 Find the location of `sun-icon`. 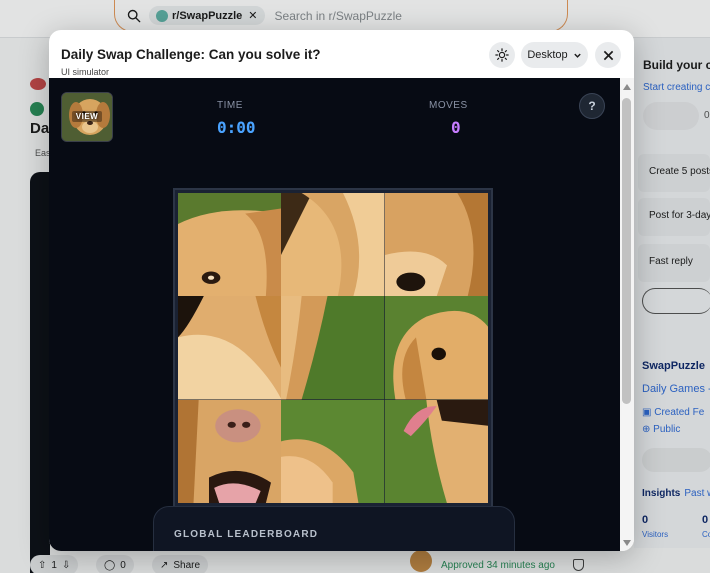

sun-icon is located at coordinates (502, 55).